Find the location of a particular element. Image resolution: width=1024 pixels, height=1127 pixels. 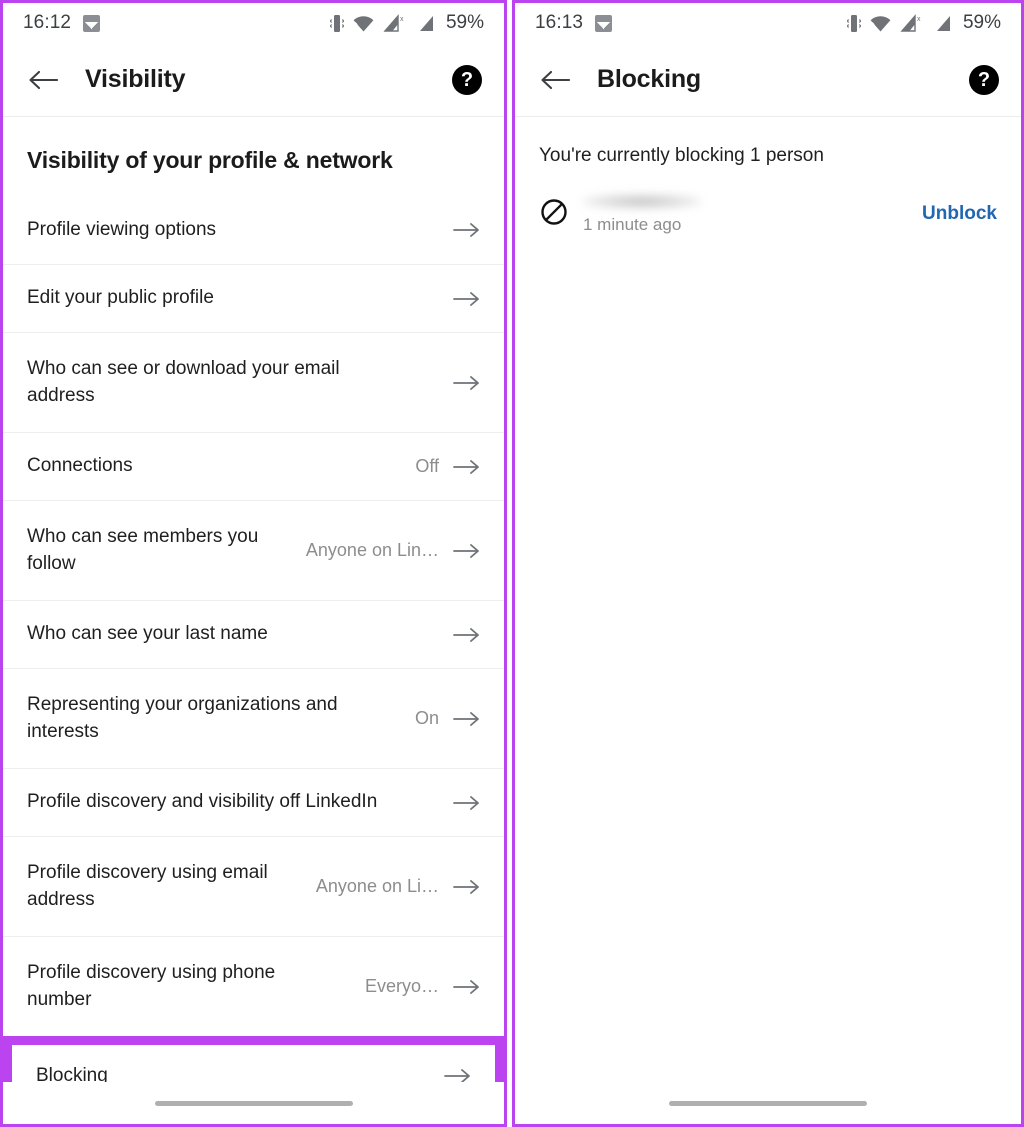

left-status-bar: 16:12 x 59% is located at coordinates (253, 23).